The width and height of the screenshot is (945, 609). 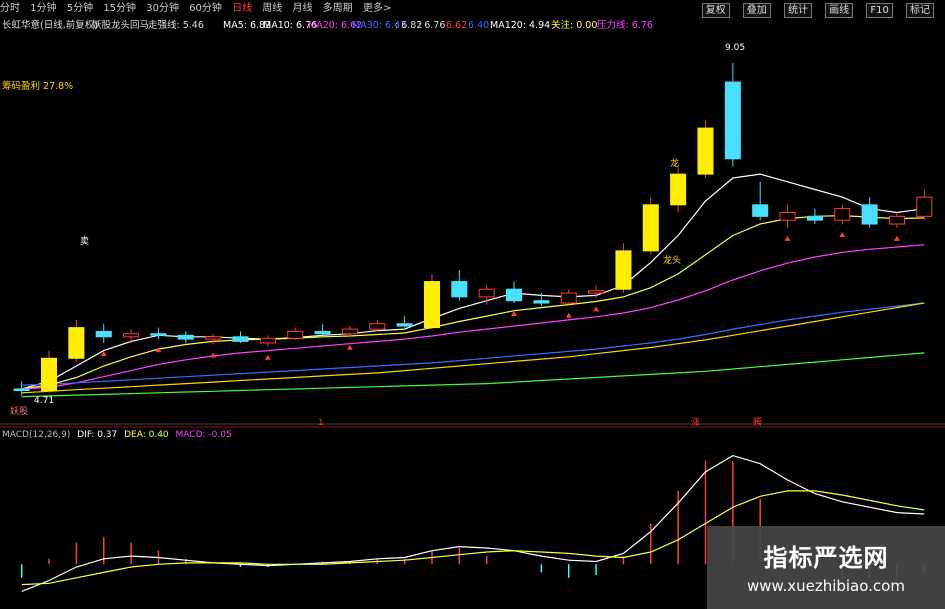 What do you see at coordinates (826, 586) in the screenshot?
I see `watermark-en: www.xuezhibiao.com` at bounding box center [826, 586].